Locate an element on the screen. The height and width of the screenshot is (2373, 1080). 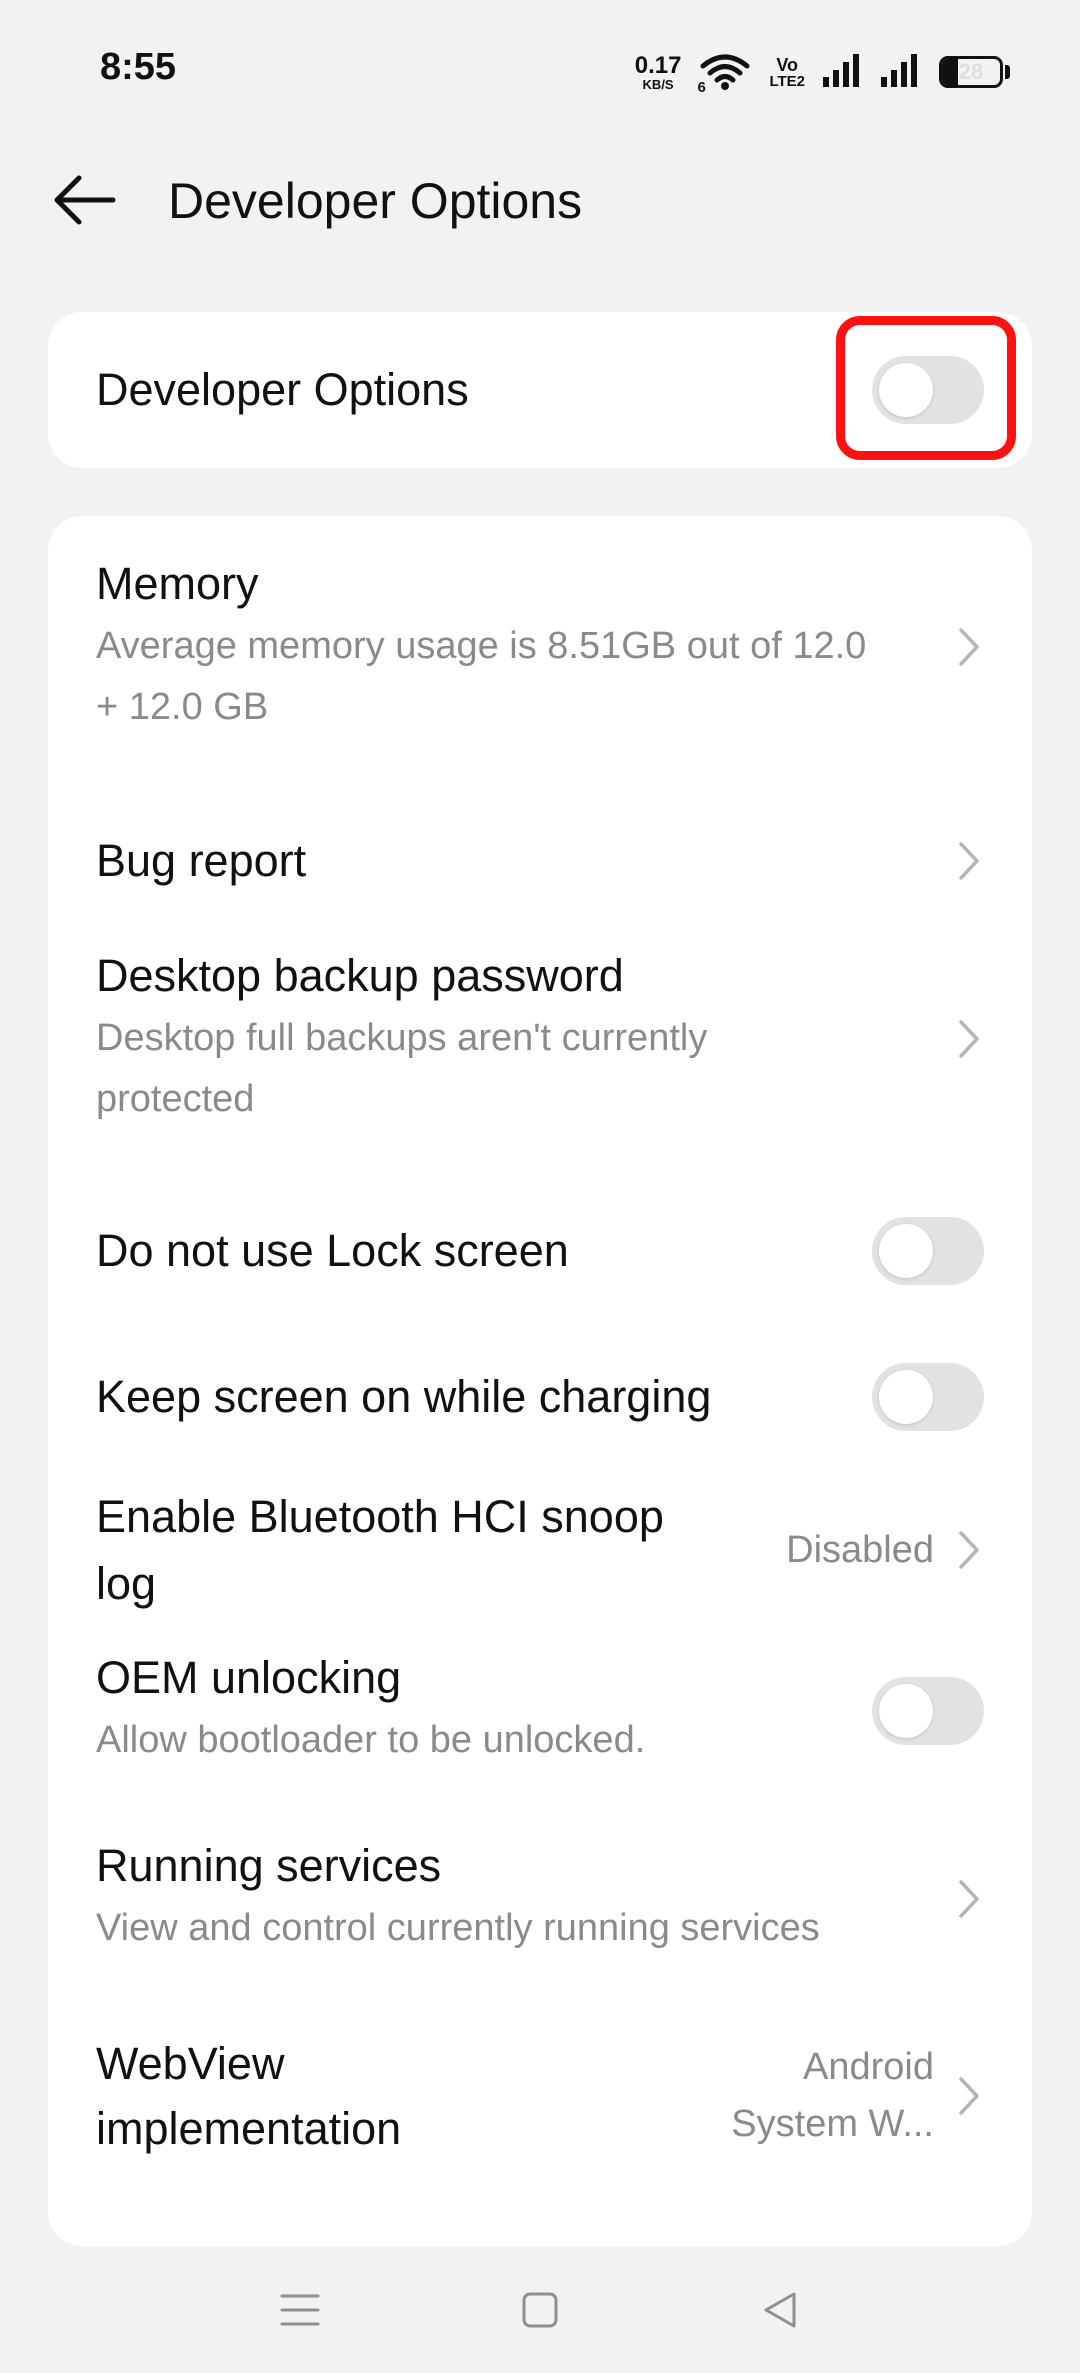
setting-oem-unlocking-title: OEM unlocking is located at coordinates (249, 1677).